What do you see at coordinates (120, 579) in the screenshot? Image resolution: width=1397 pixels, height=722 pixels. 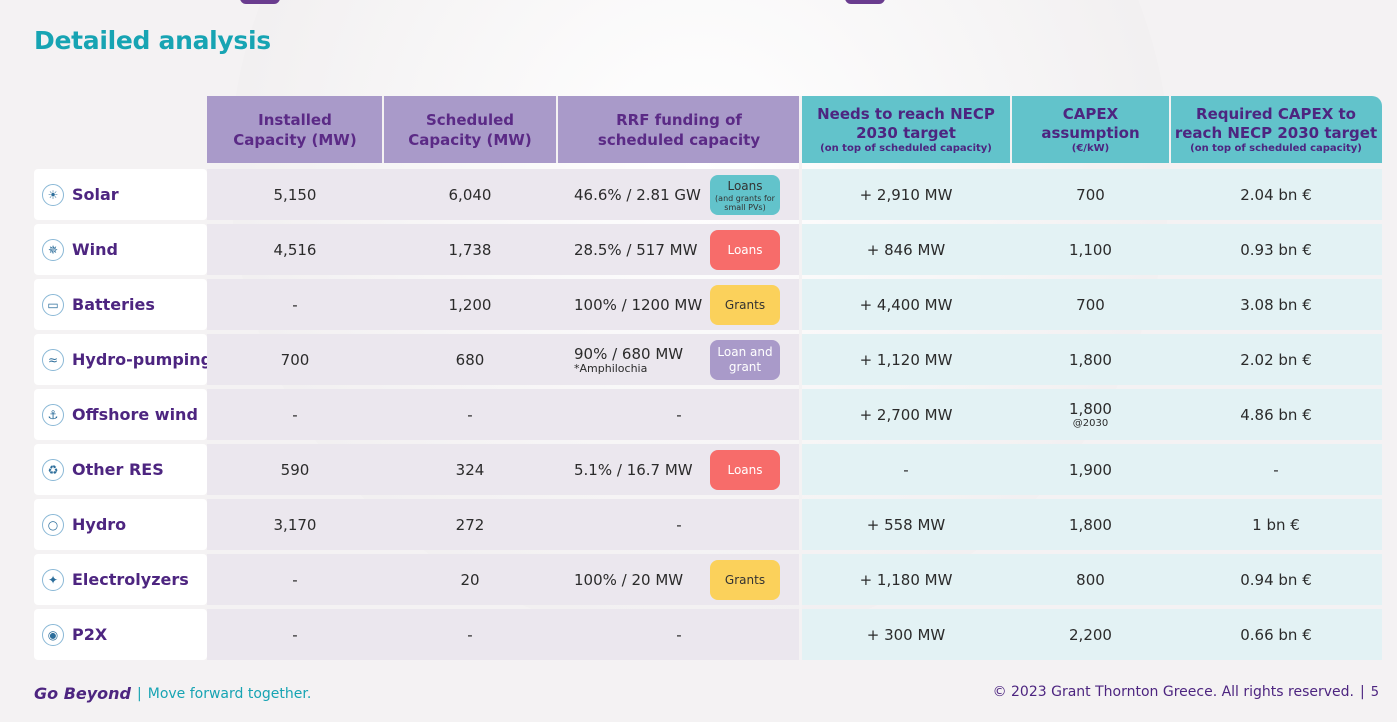 I see `row-label-cell: ✦ Electrolyzers` at bounding box center [120, 579].